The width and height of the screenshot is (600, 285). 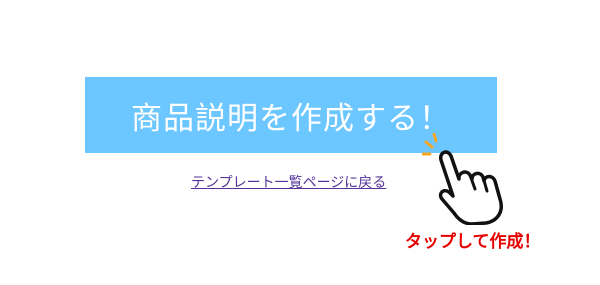 What do you see at coordinates (473, 242) in the screenshot?
I see `tap-to-create-caption: タップして作成！` at bounding box center [473, 242].